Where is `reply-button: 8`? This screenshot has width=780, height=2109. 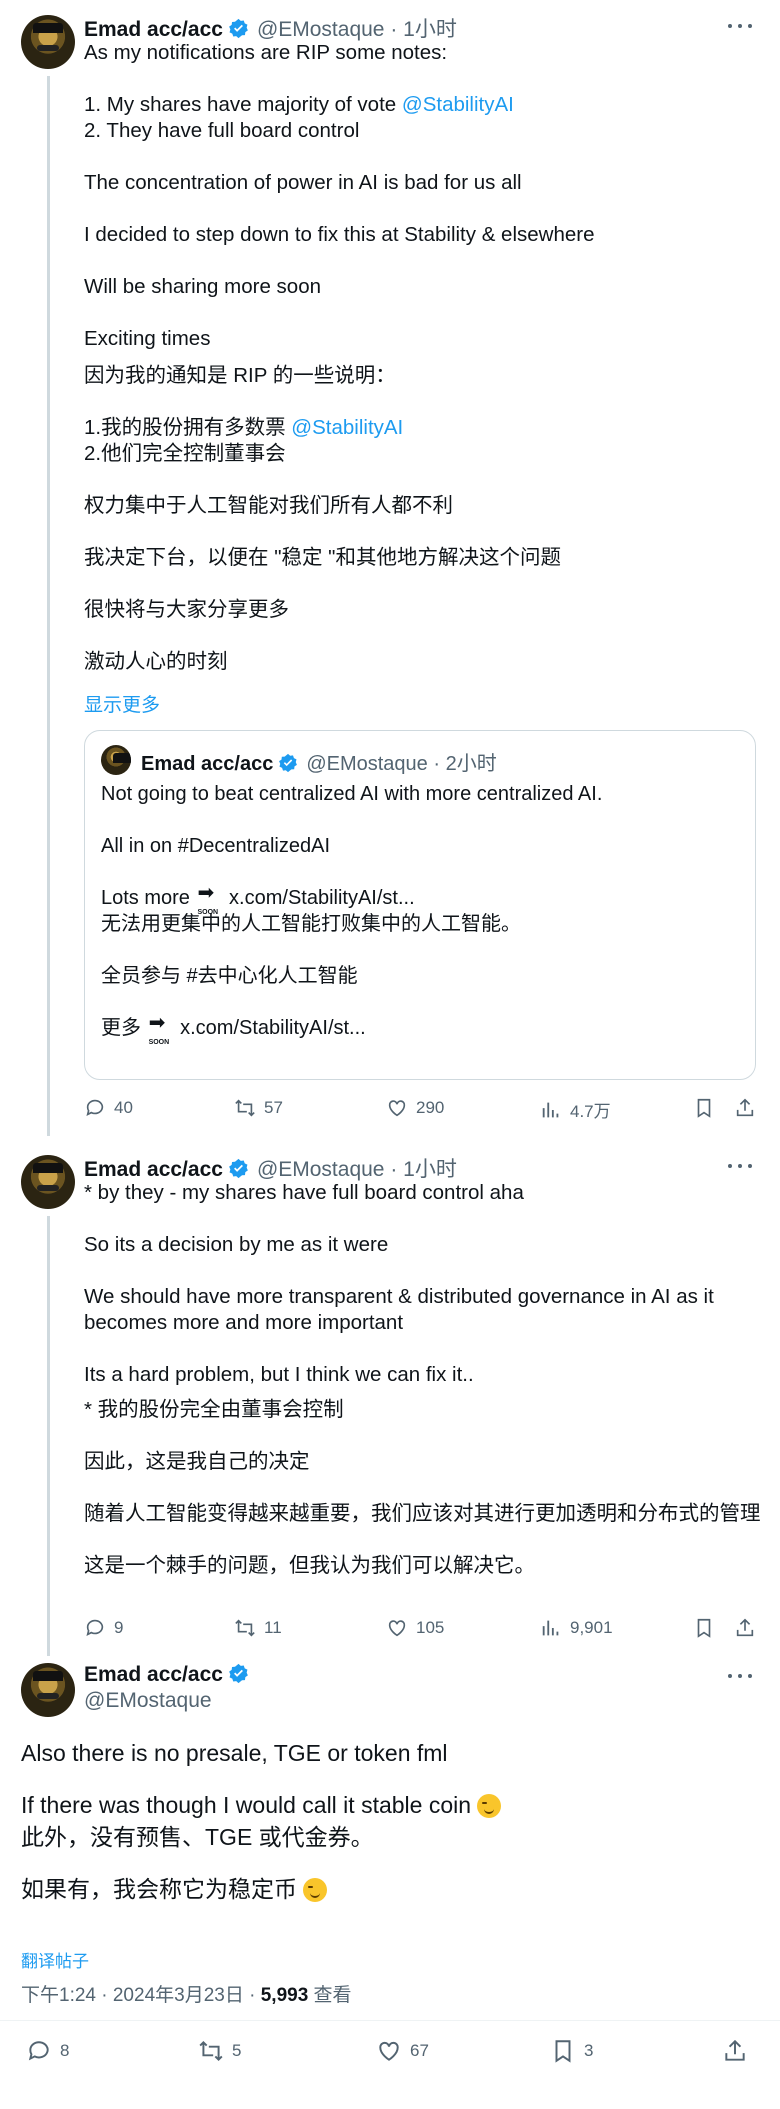
reply-button: 8 is located at coordinates (47, 2051).